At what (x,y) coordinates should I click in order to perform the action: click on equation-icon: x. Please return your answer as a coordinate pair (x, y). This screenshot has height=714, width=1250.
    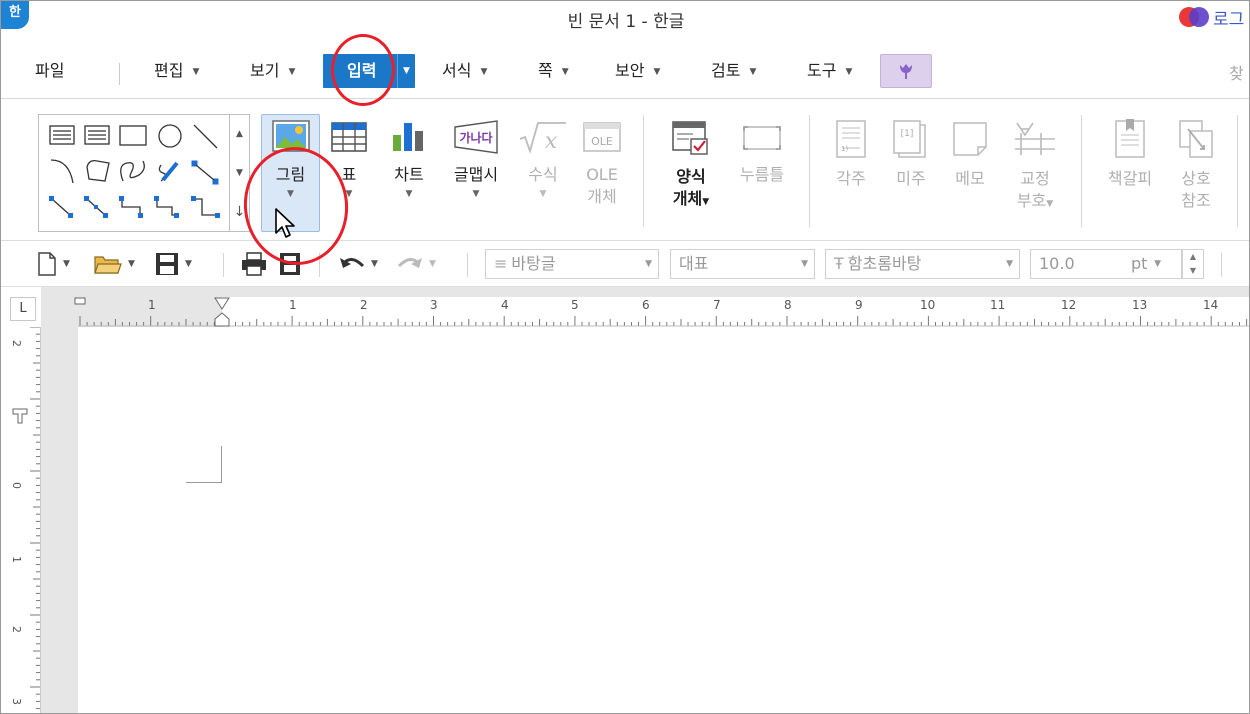
    Looking at the image, I should click on (542, 138).